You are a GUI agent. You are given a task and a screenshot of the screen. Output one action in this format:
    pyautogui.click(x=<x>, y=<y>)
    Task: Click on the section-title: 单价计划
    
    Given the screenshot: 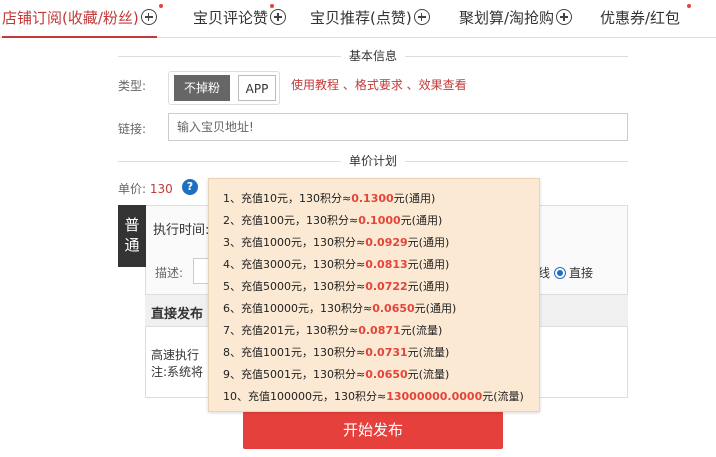 What is the action you would take?
    pyautogui.click(x=373, y=161)
    